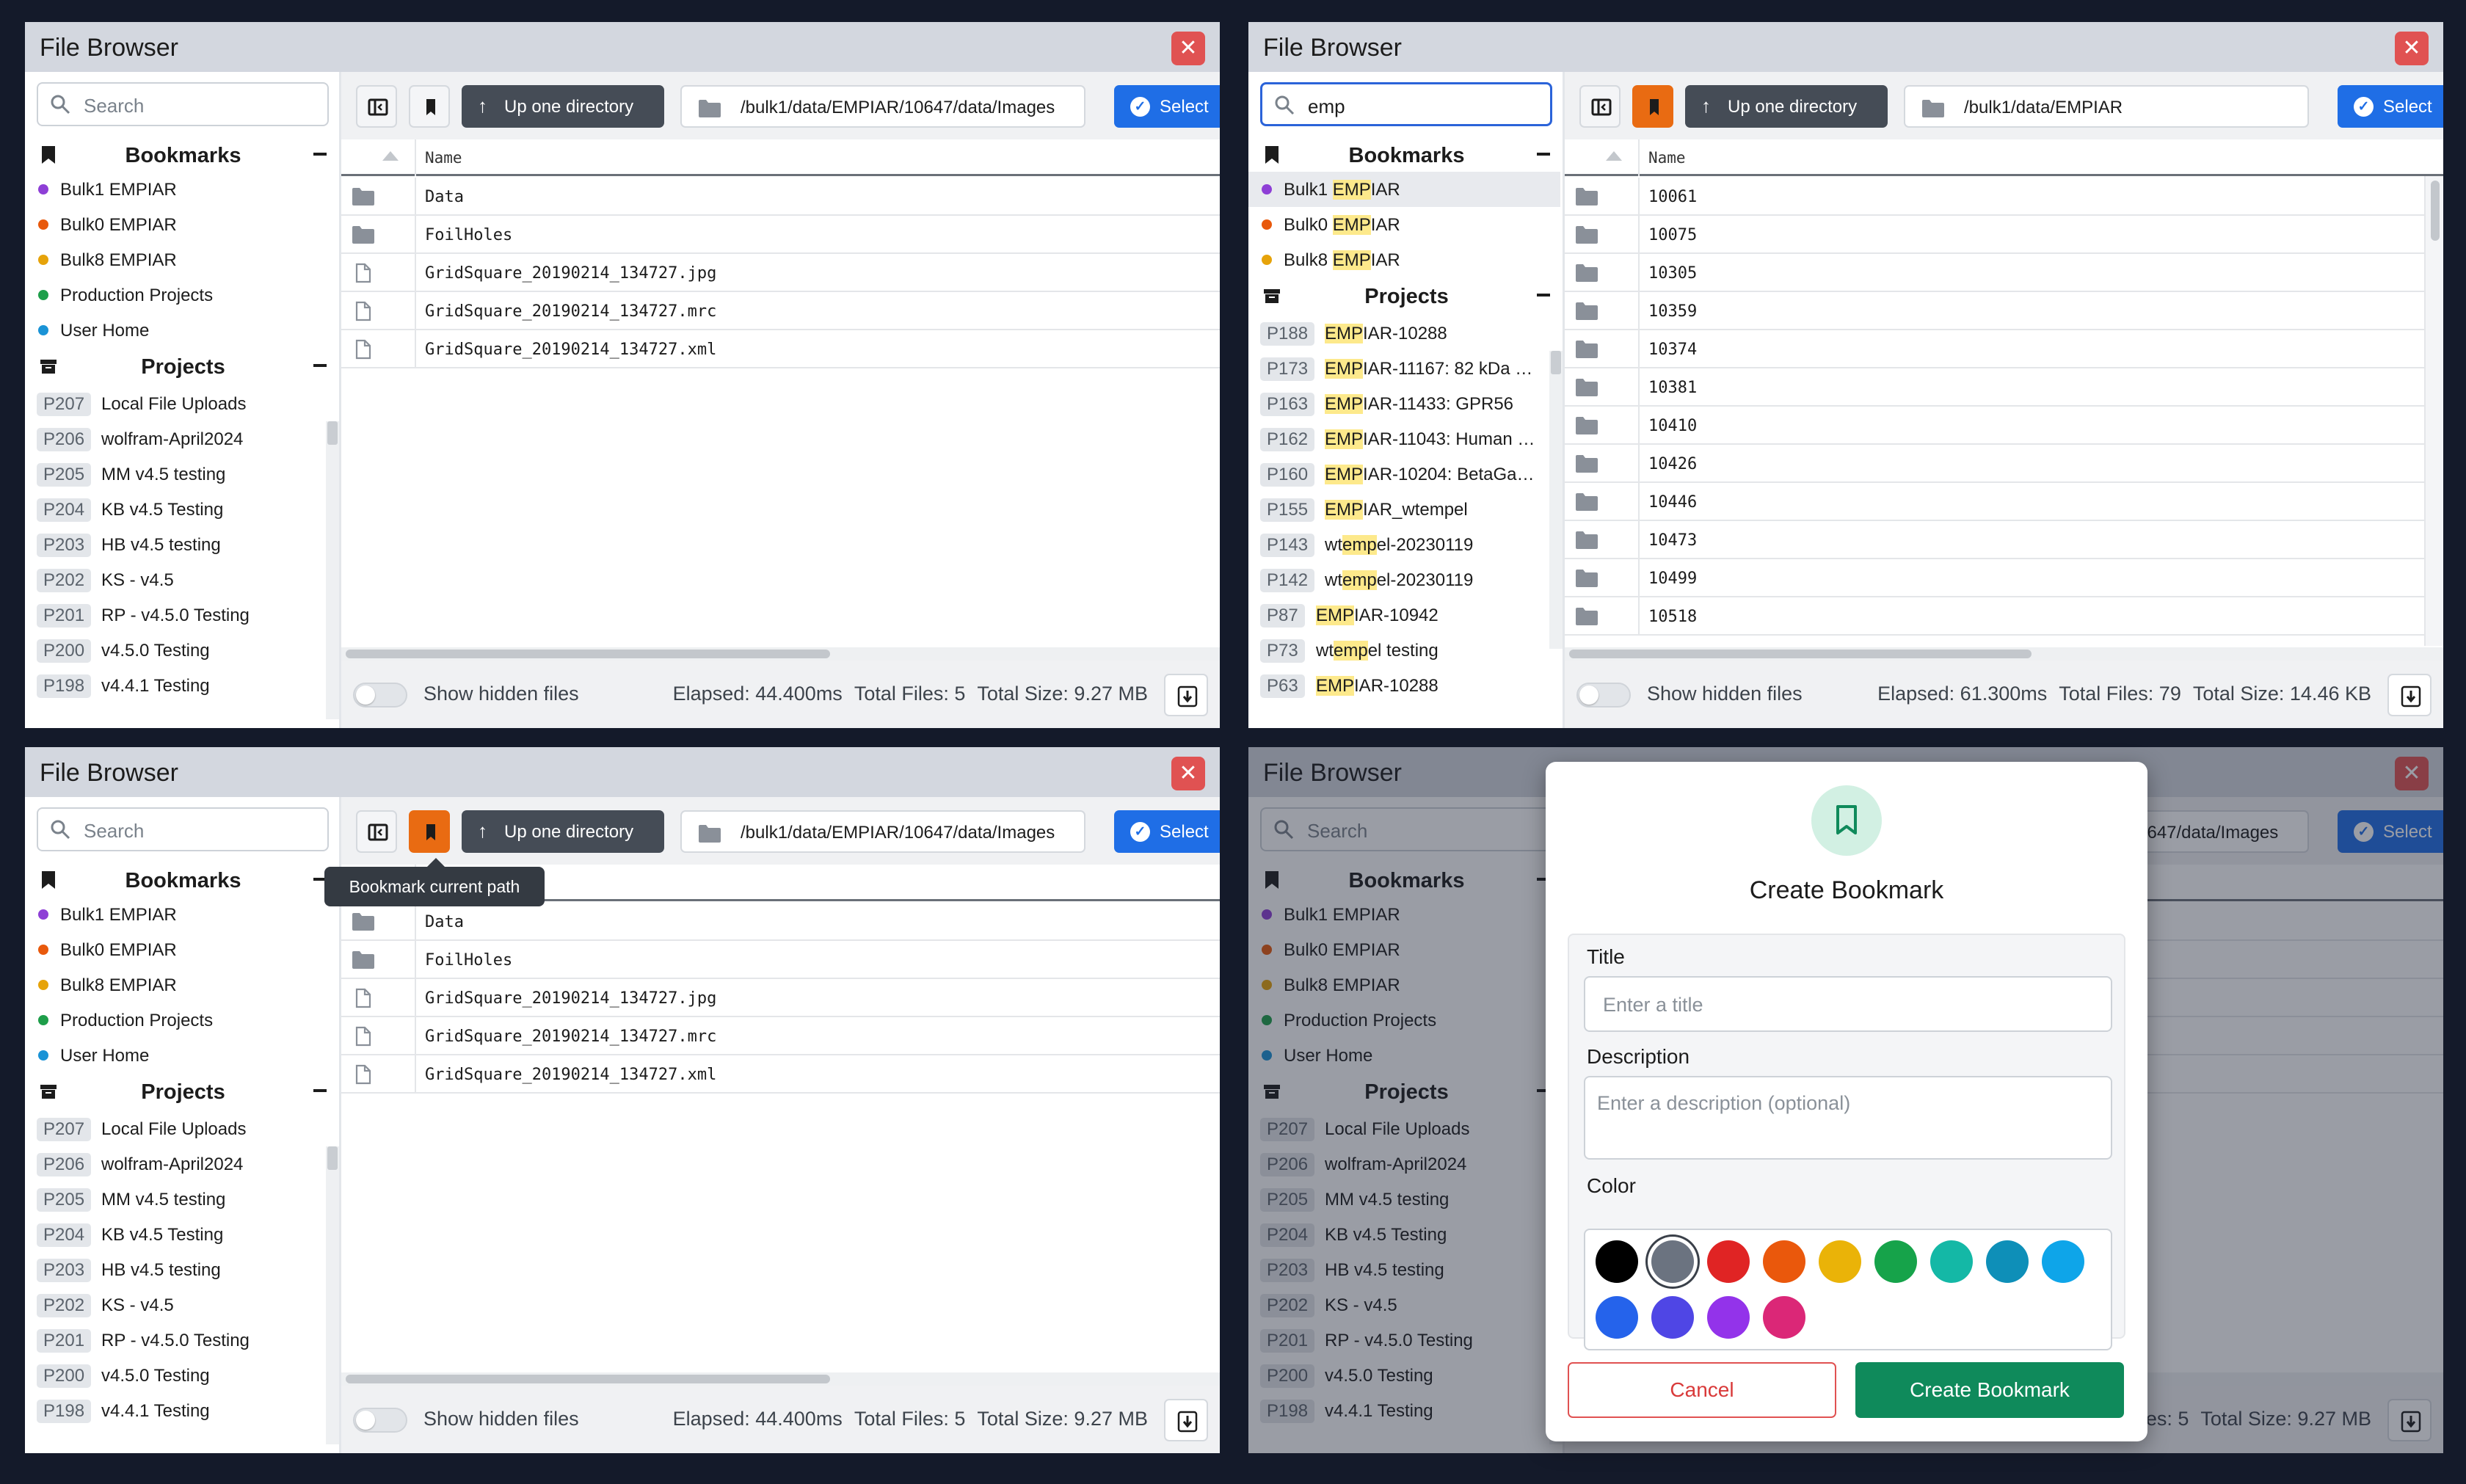 The width and height of the screenshot is (2466, 1484). I want to click on project-item: P87 EMPIAR-10942, so click(1398, 615).